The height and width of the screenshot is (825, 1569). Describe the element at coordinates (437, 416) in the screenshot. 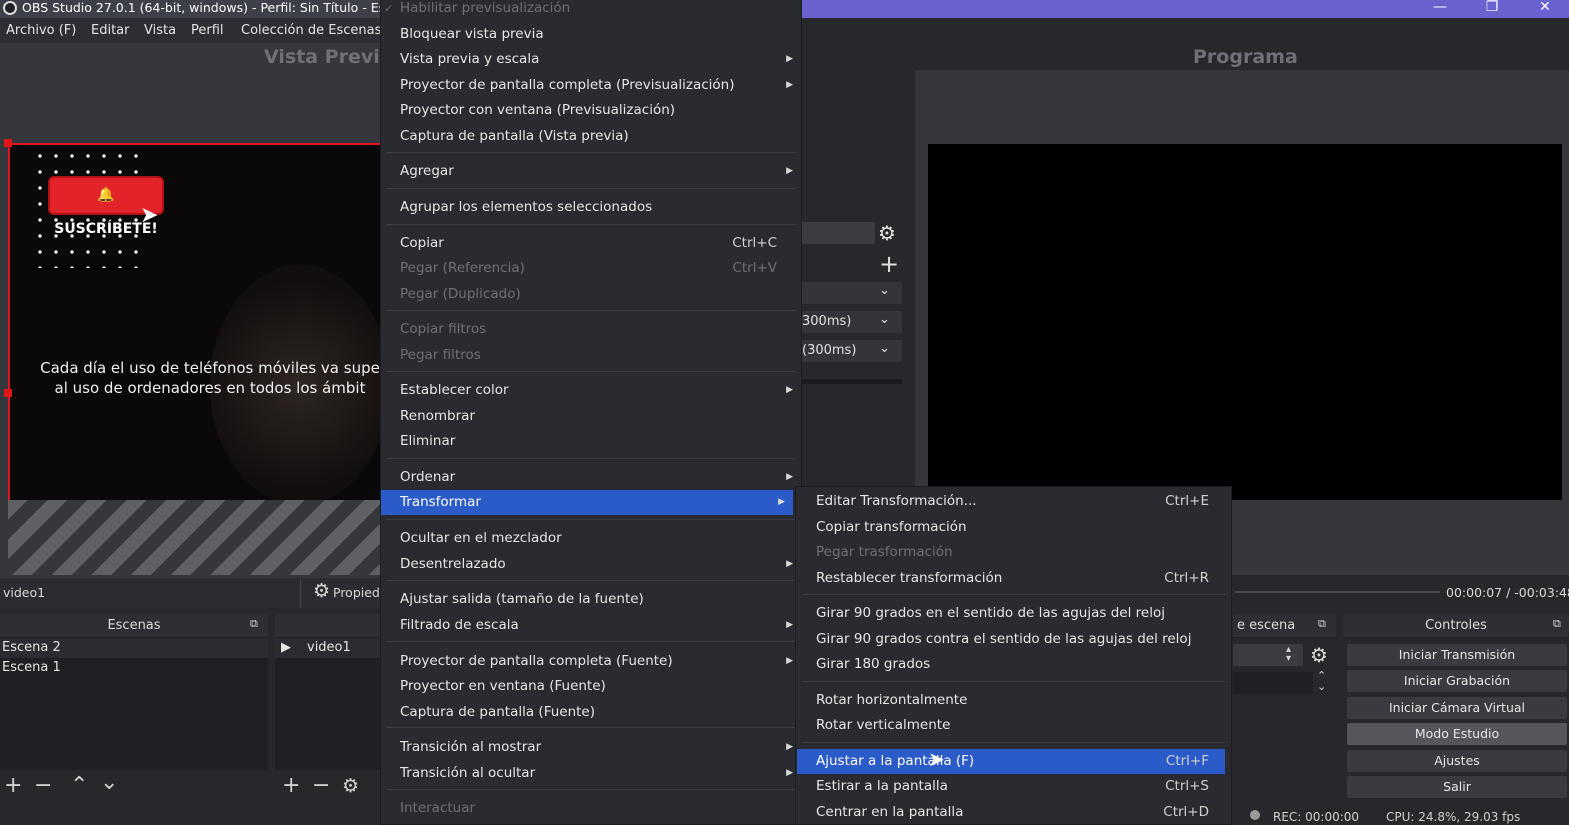

I see `menu-item-label: Renombrar` at that location.